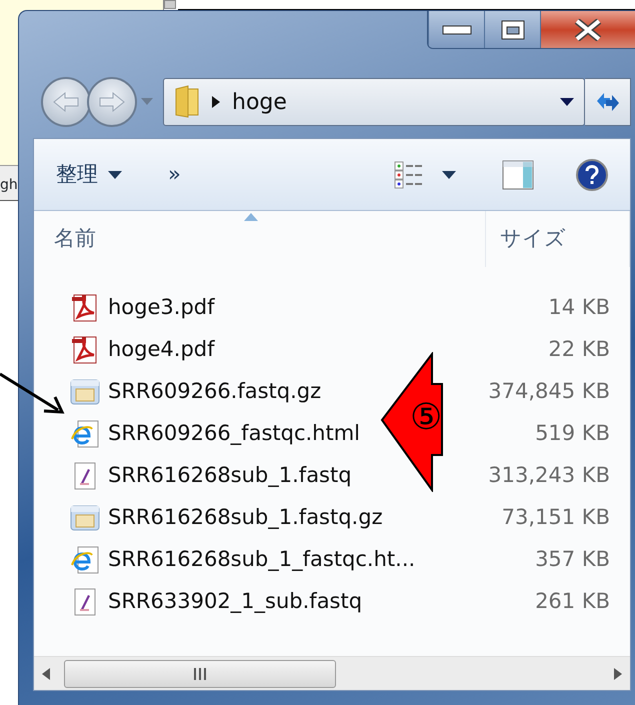 This screenshot has height=705, width=635. Describe the element at coordinates (230, 476) in the screenshot. I see `file-name: SRR616268sub_1.fastq` at that location.